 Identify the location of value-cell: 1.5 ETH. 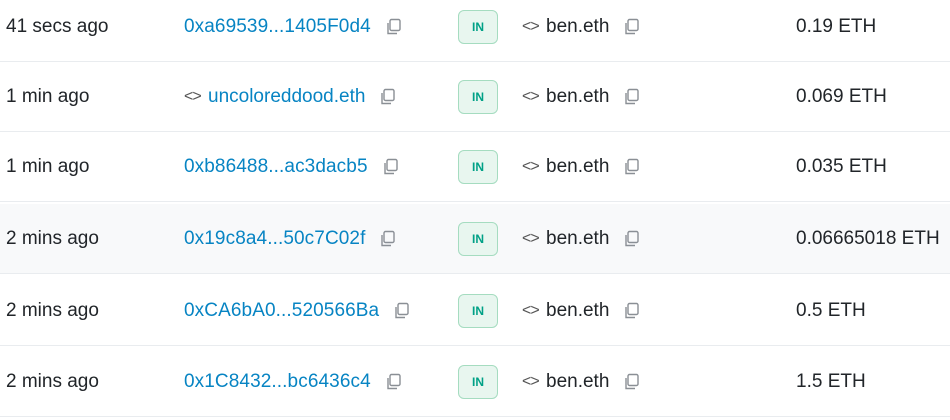
(831, 381).